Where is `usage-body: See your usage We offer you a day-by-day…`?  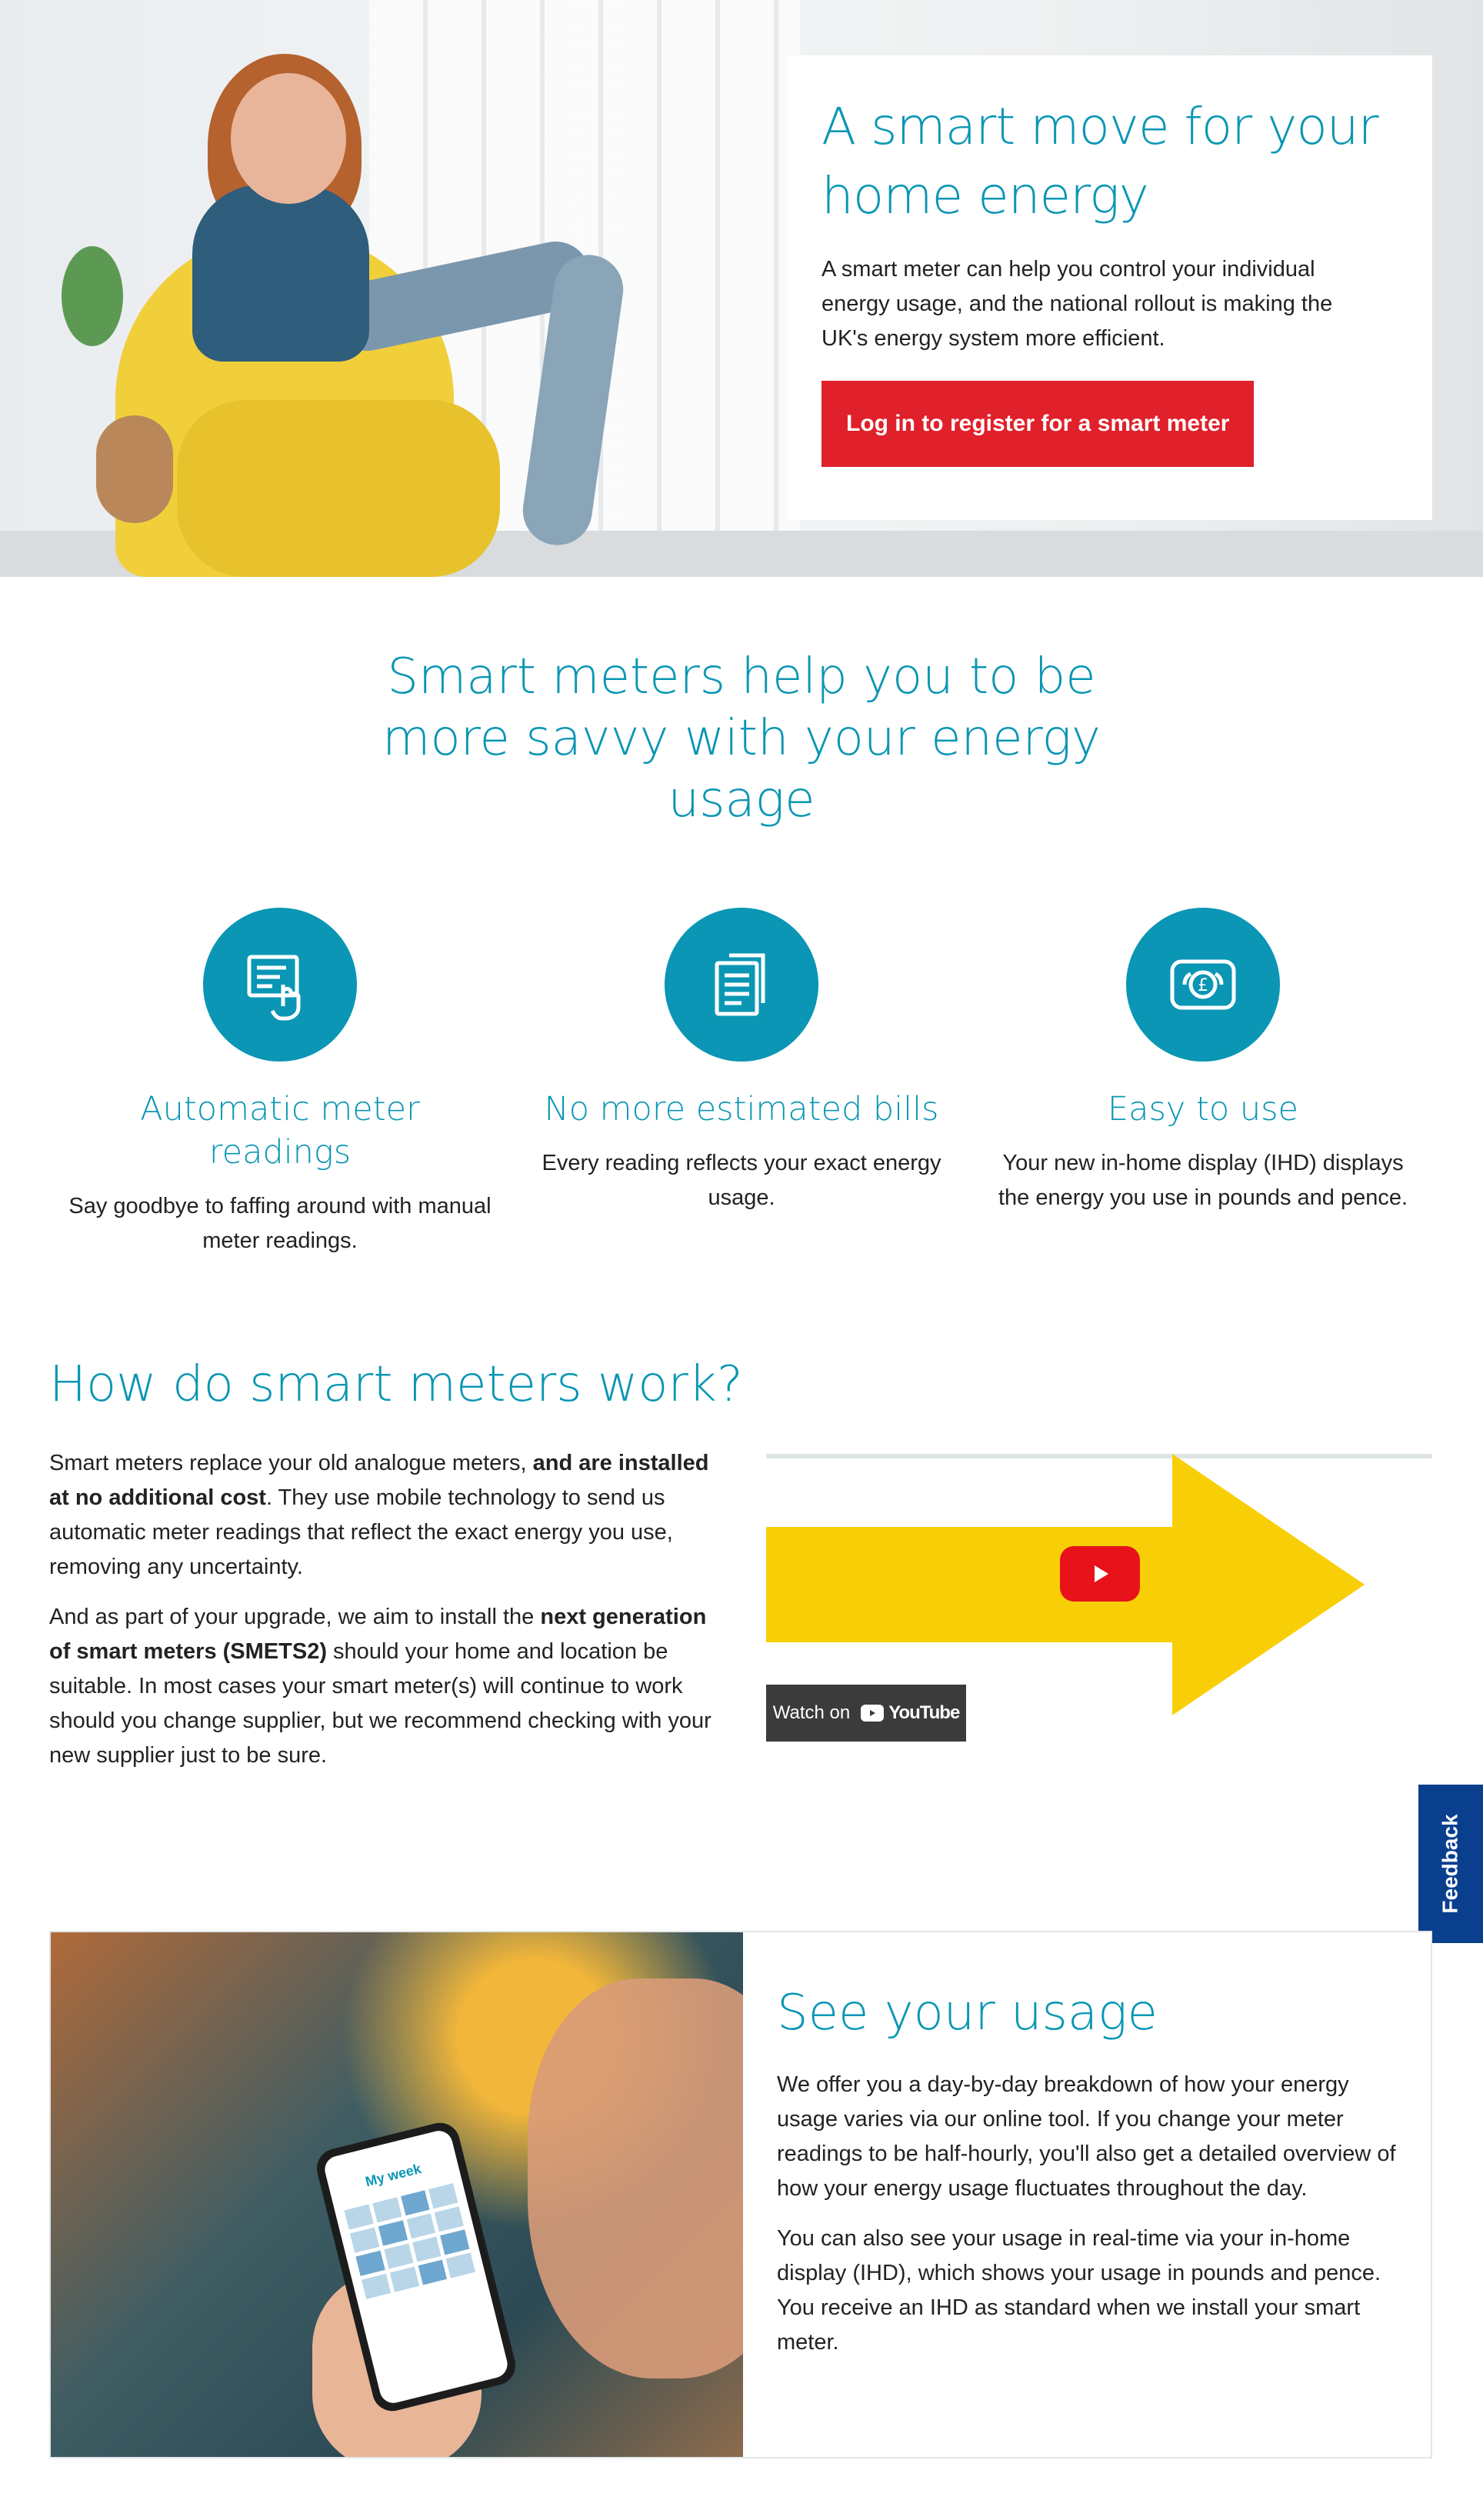 usage-body: See your usage We offer you a day-by-day… is located at coordinates (1093, 2177).